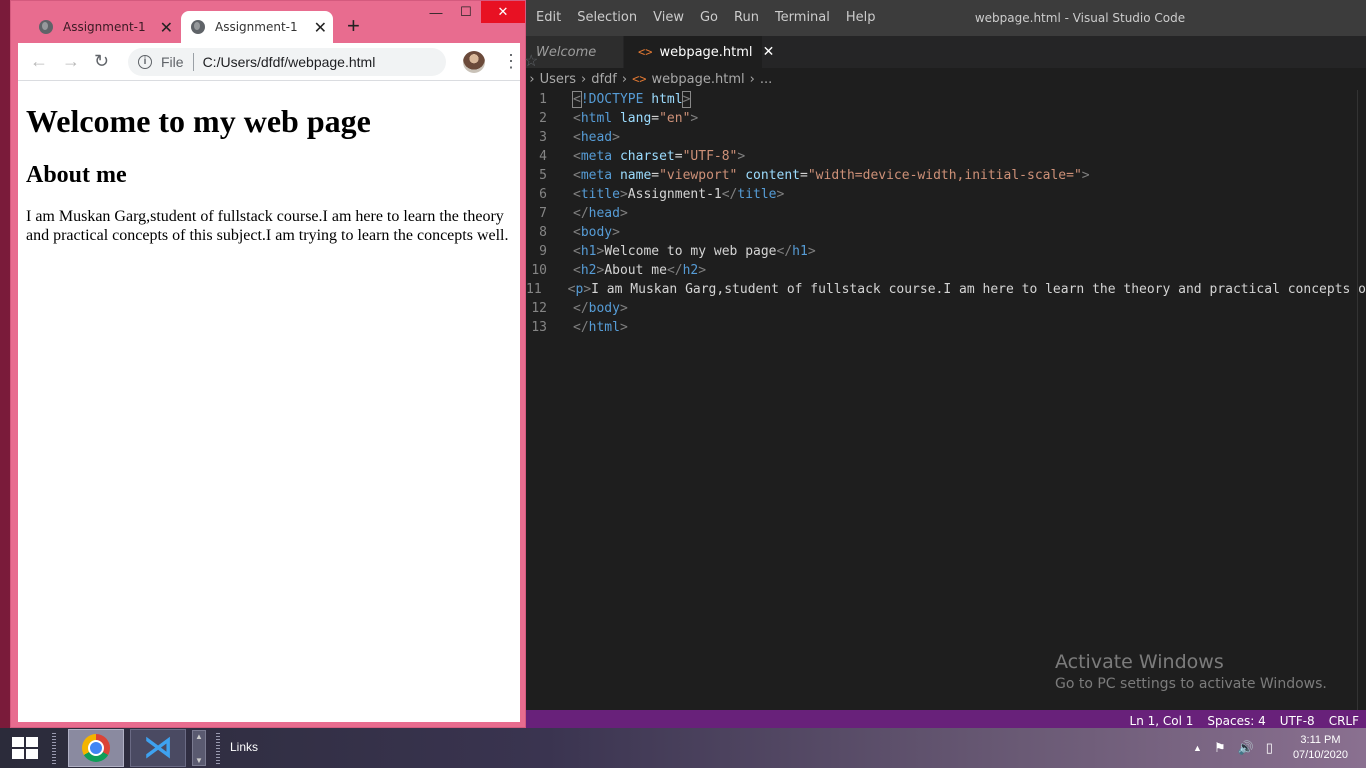  Describe the element at coordinates (943, 118) in the screenshot. I see `code-line: 2 <html lang="en">` at that location.